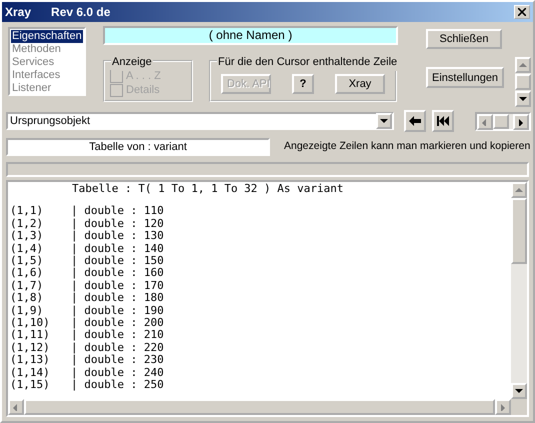  What do you see at coordinates (117, 286) in the screenshot?
I see `row-value: | double : 170` at bounding box center [117, 286].